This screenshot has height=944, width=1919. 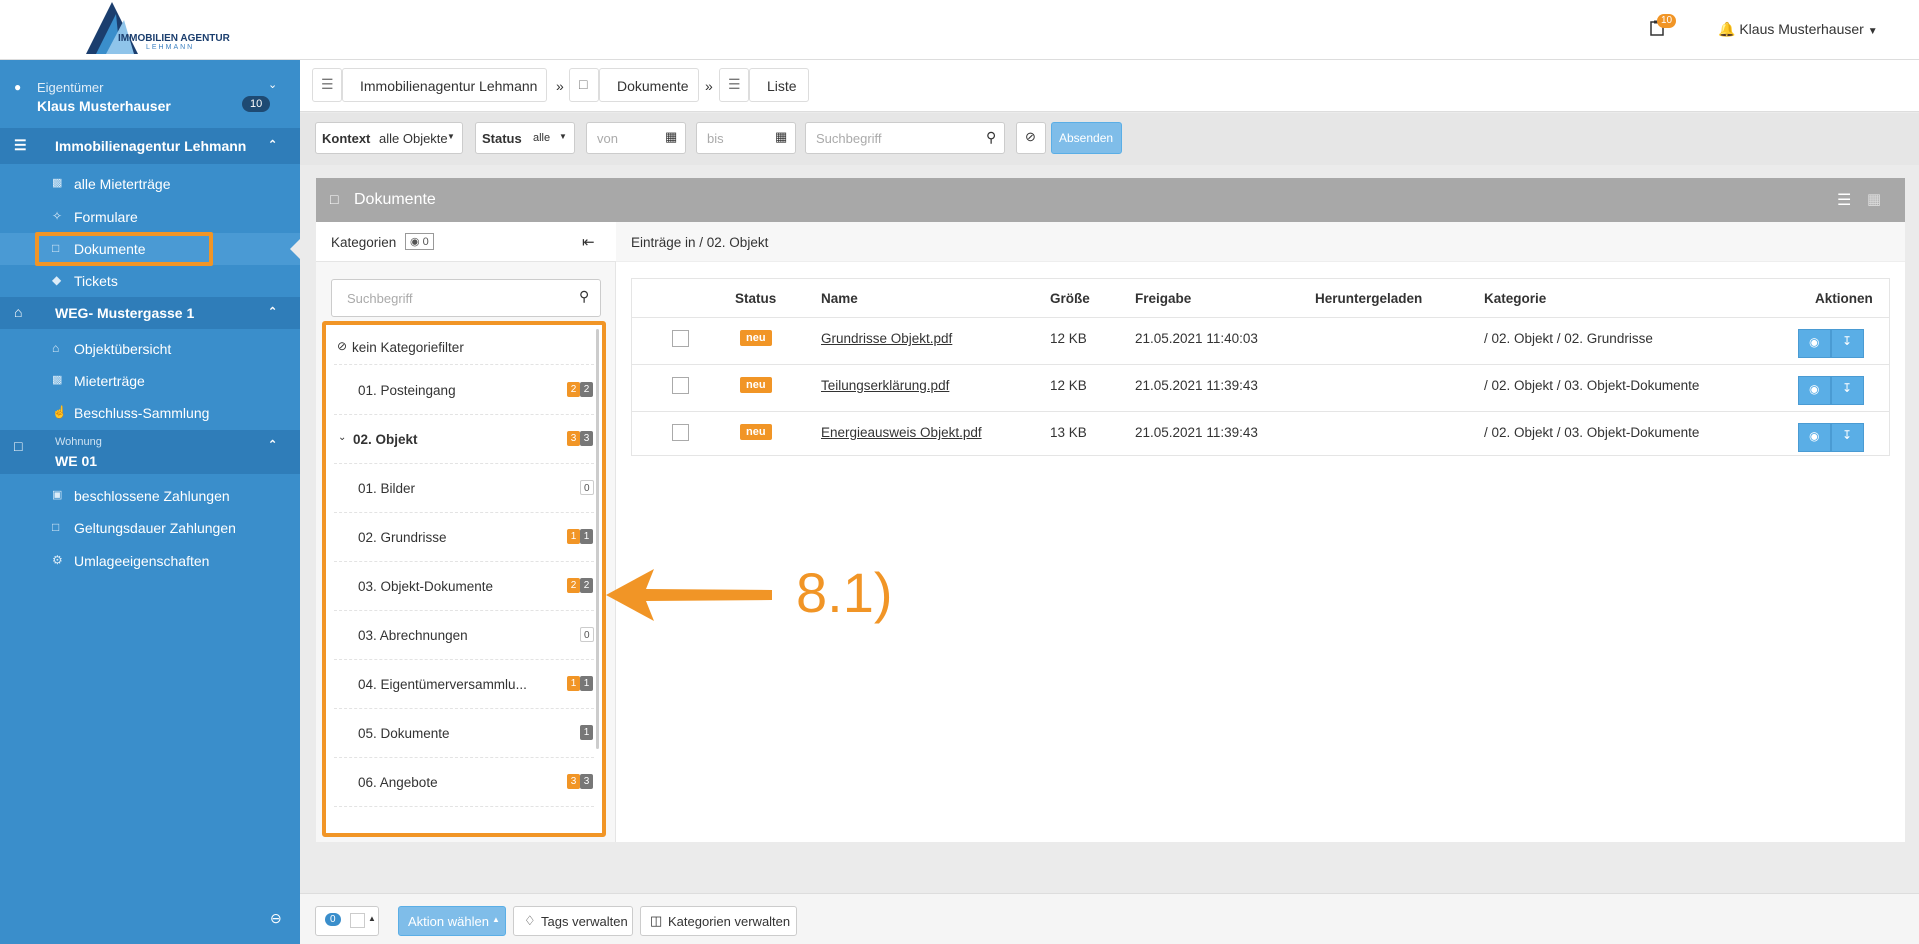 What do you see at coordinates (1070, 298) in the screenshot?
I see `column-header-size: Größe` at bounding box center [1070, 298].